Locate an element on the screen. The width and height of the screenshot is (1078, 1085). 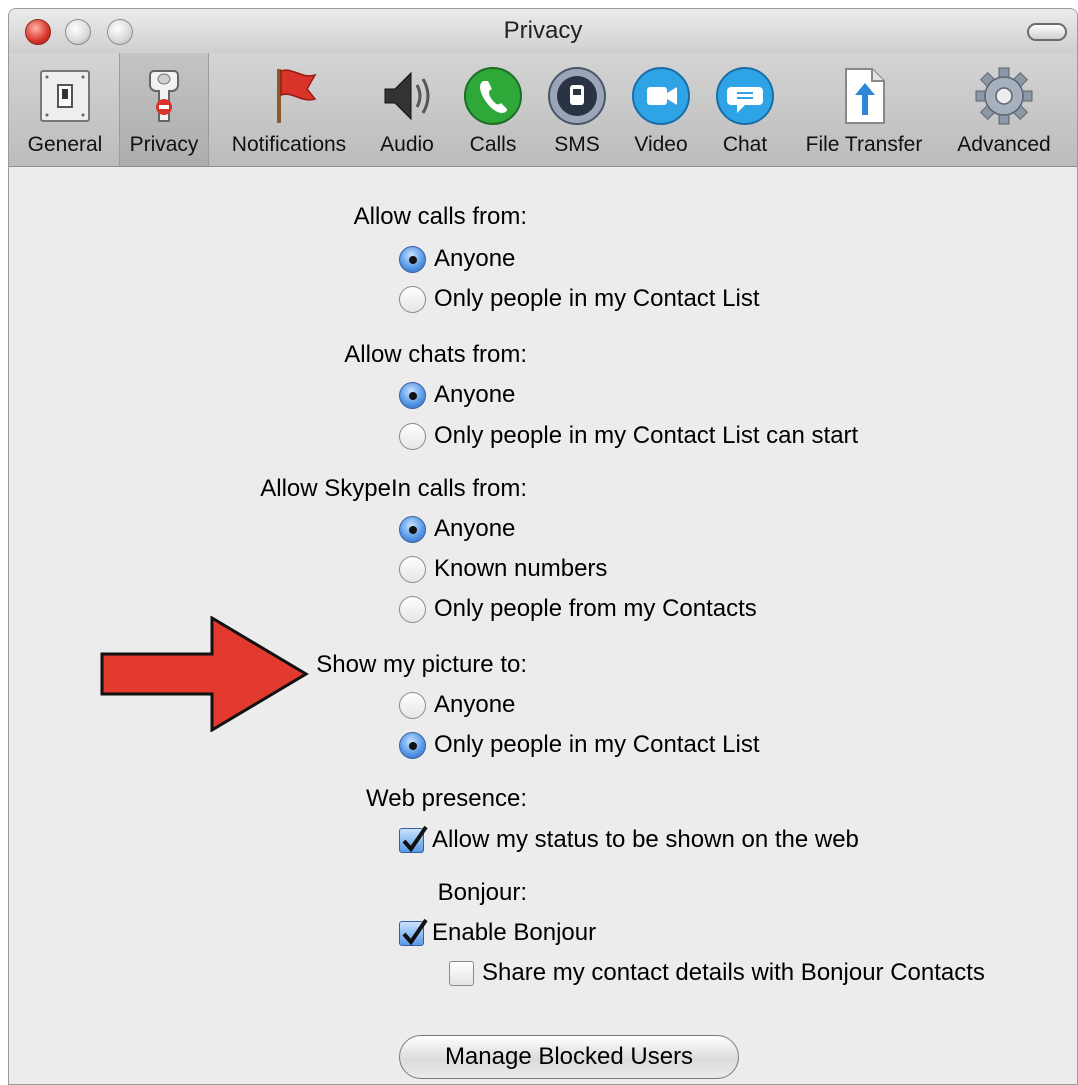
picture-anyone-radio: Anyone is located at coordinates (457, 705).